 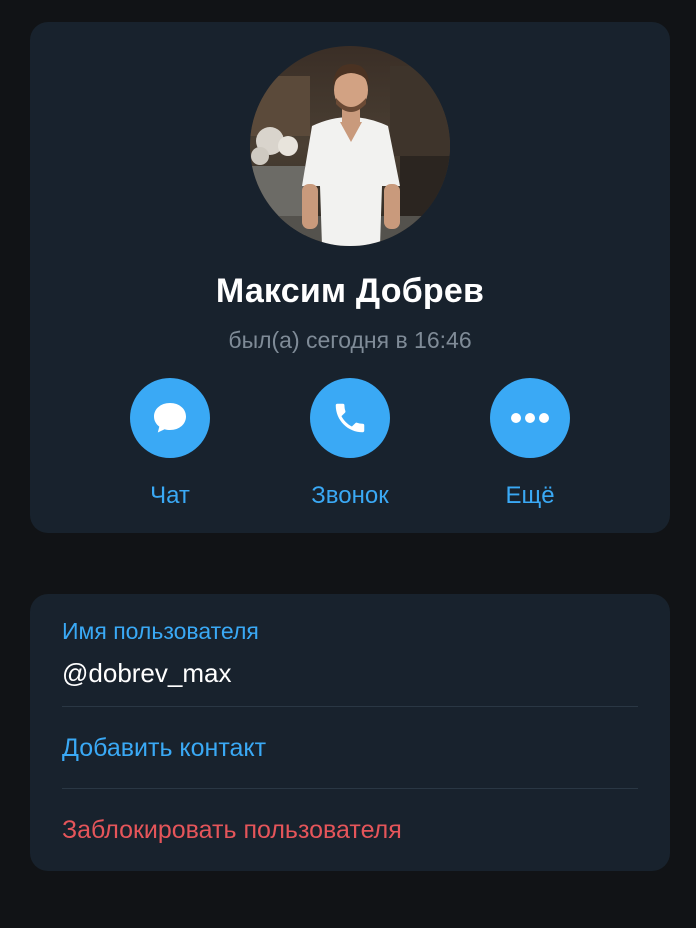 I want to click on last-seen-status: был(а) сегодня в 16:46, so click(x=350, y=340).